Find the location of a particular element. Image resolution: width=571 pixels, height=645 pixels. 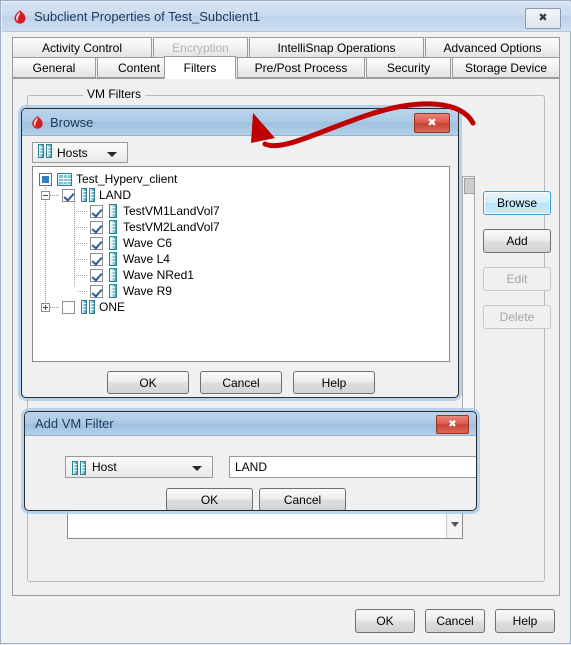

browse-type-value: Hosts is located at coordinates (72, 152).